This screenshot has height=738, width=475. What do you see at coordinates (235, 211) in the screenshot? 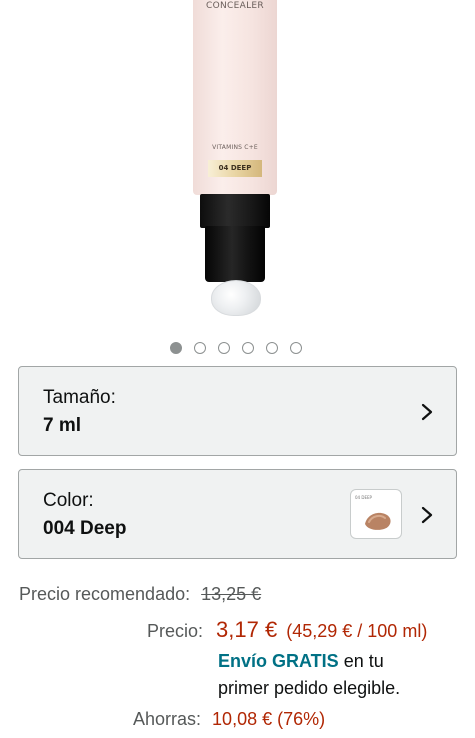
I see `tube-neck` at bounding box center [235, 211].